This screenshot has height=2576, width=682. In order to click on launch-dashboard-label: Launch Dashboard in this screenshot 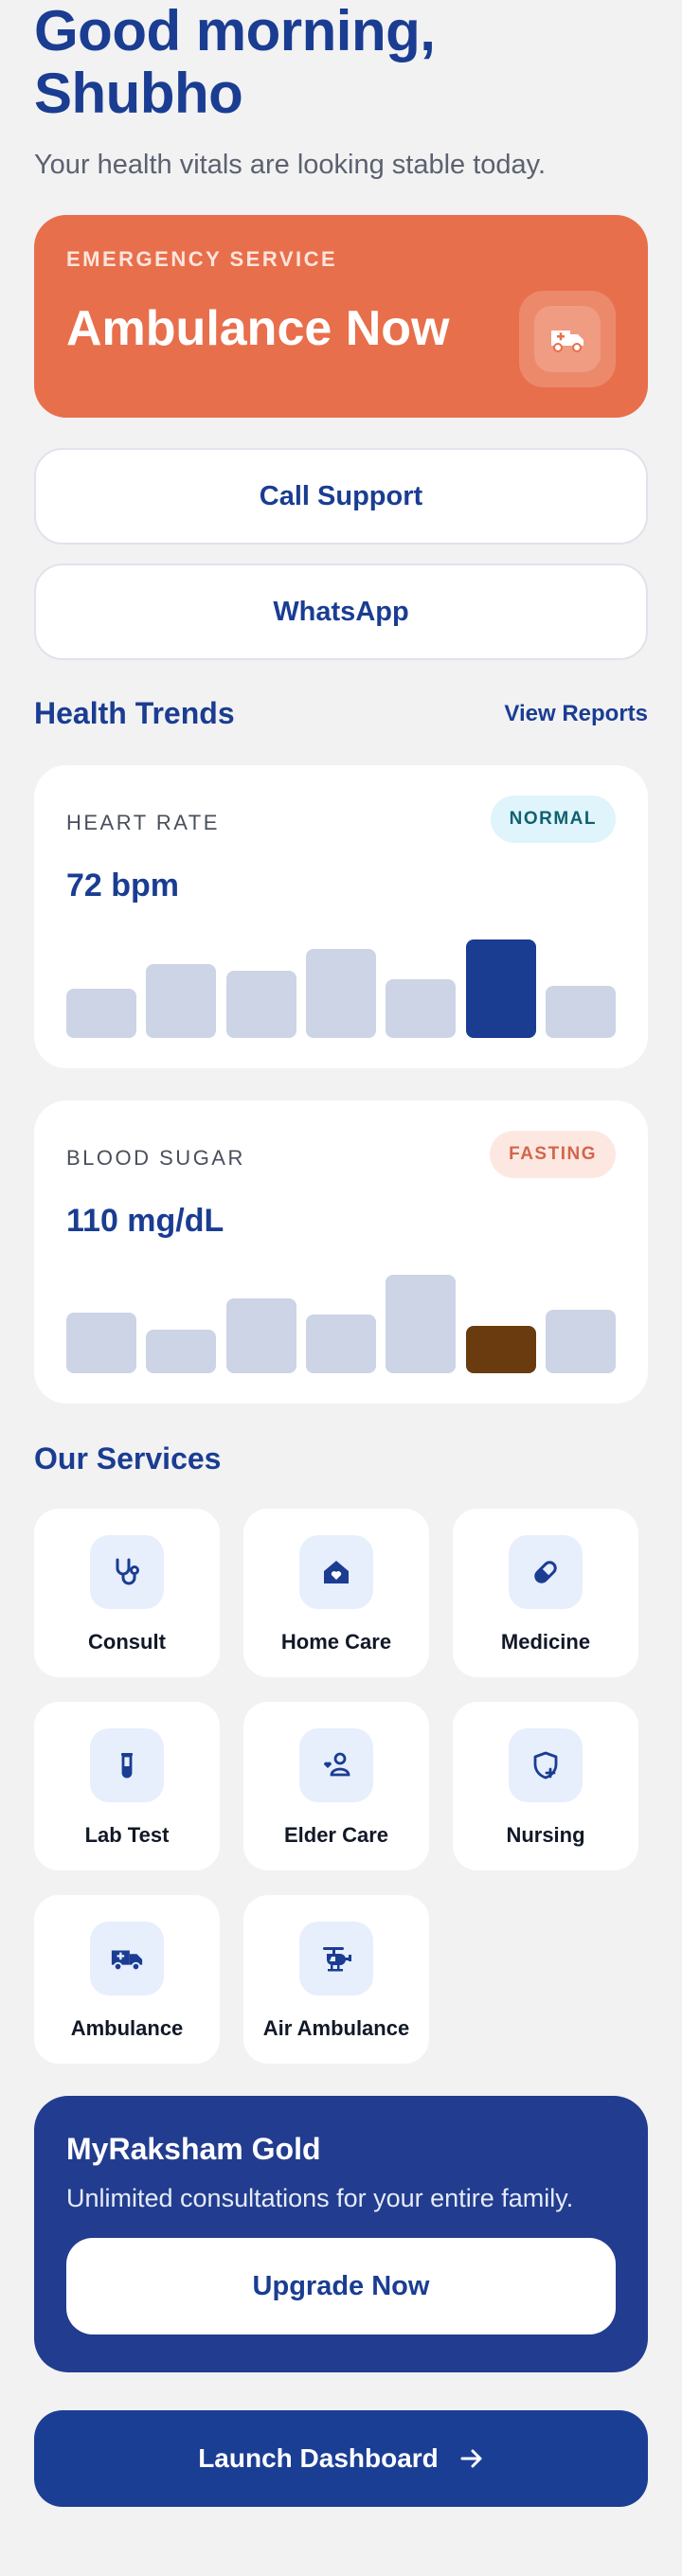, I will do `click(318, 2458)`.